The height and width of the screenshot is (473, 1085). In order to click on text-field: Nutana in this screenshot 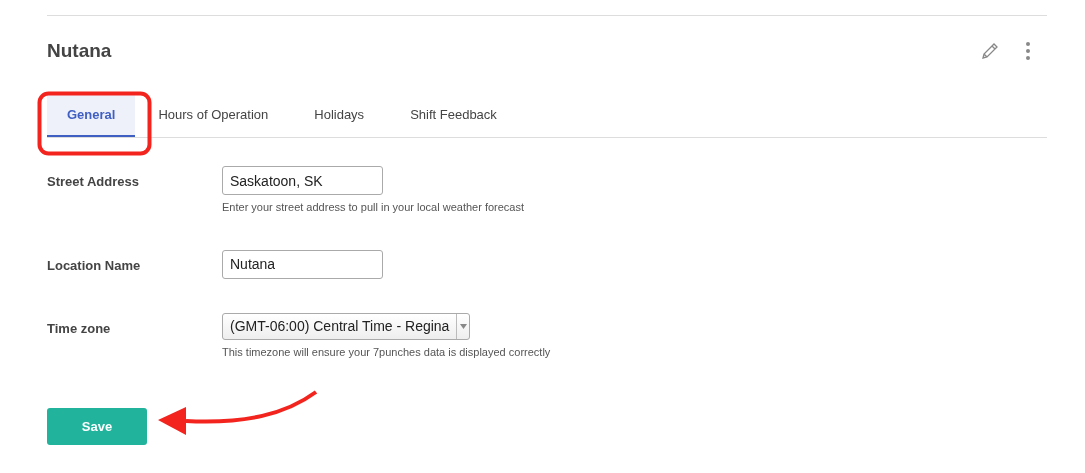, I will do `click(302, 264)`.